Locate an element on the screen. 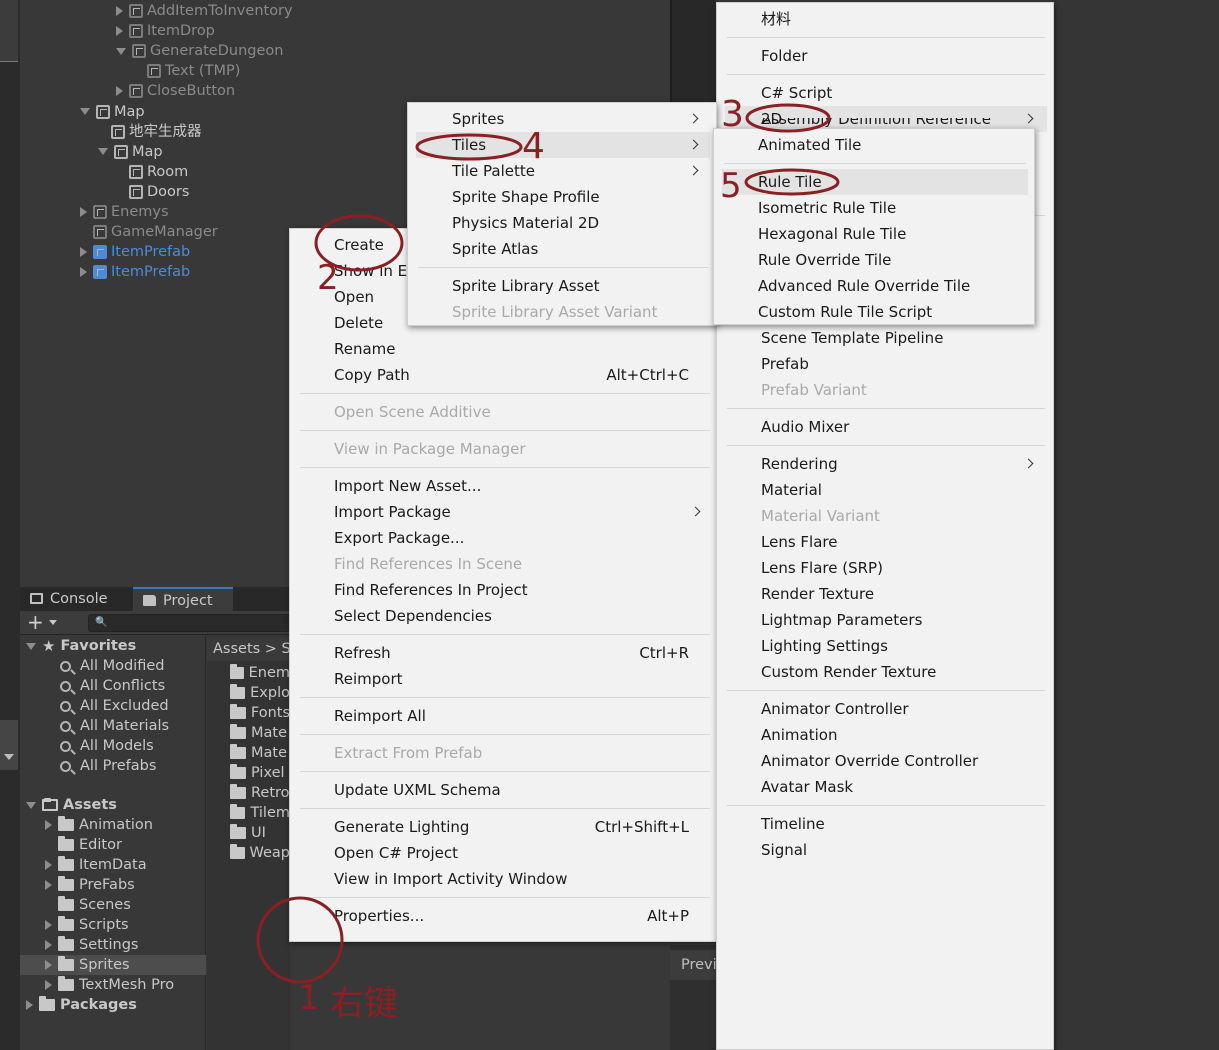 This screenshot has width=1219, height=1050. menu-item-open-c-project: Open C# Project is located at coordinates (396, 853).